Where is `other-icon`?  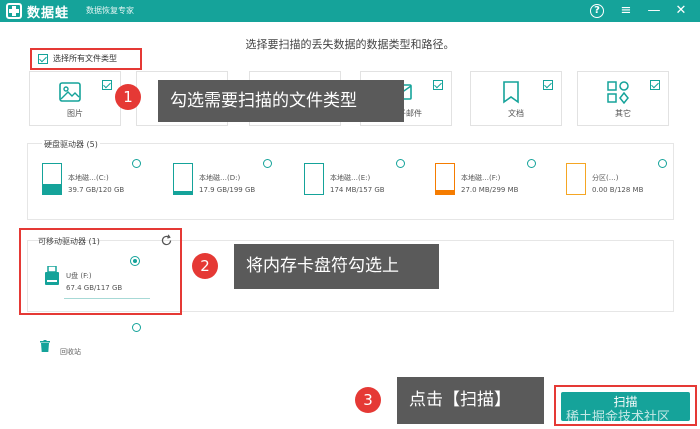
other-icon is located at coordinates (618, 92).